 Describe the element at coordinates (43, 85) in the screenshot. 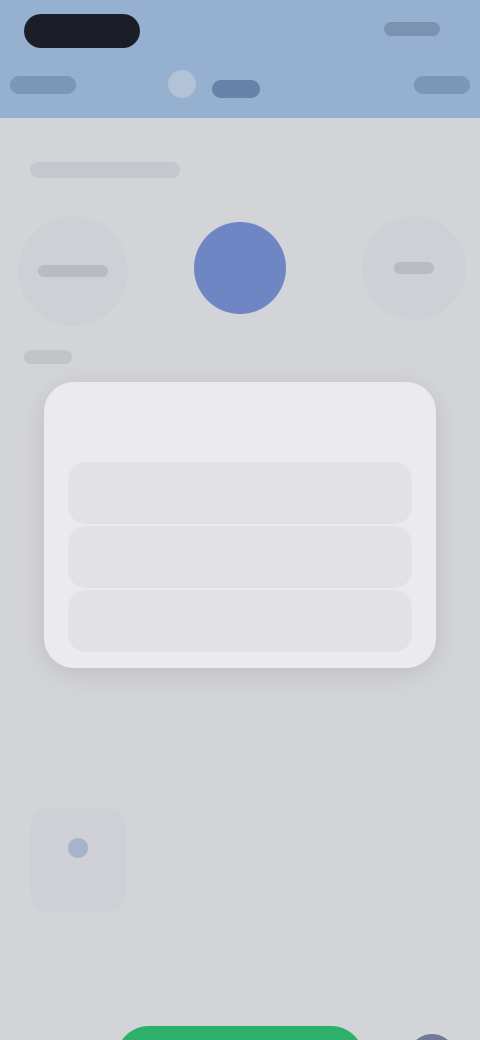

I see `nav-back-button` at that location.